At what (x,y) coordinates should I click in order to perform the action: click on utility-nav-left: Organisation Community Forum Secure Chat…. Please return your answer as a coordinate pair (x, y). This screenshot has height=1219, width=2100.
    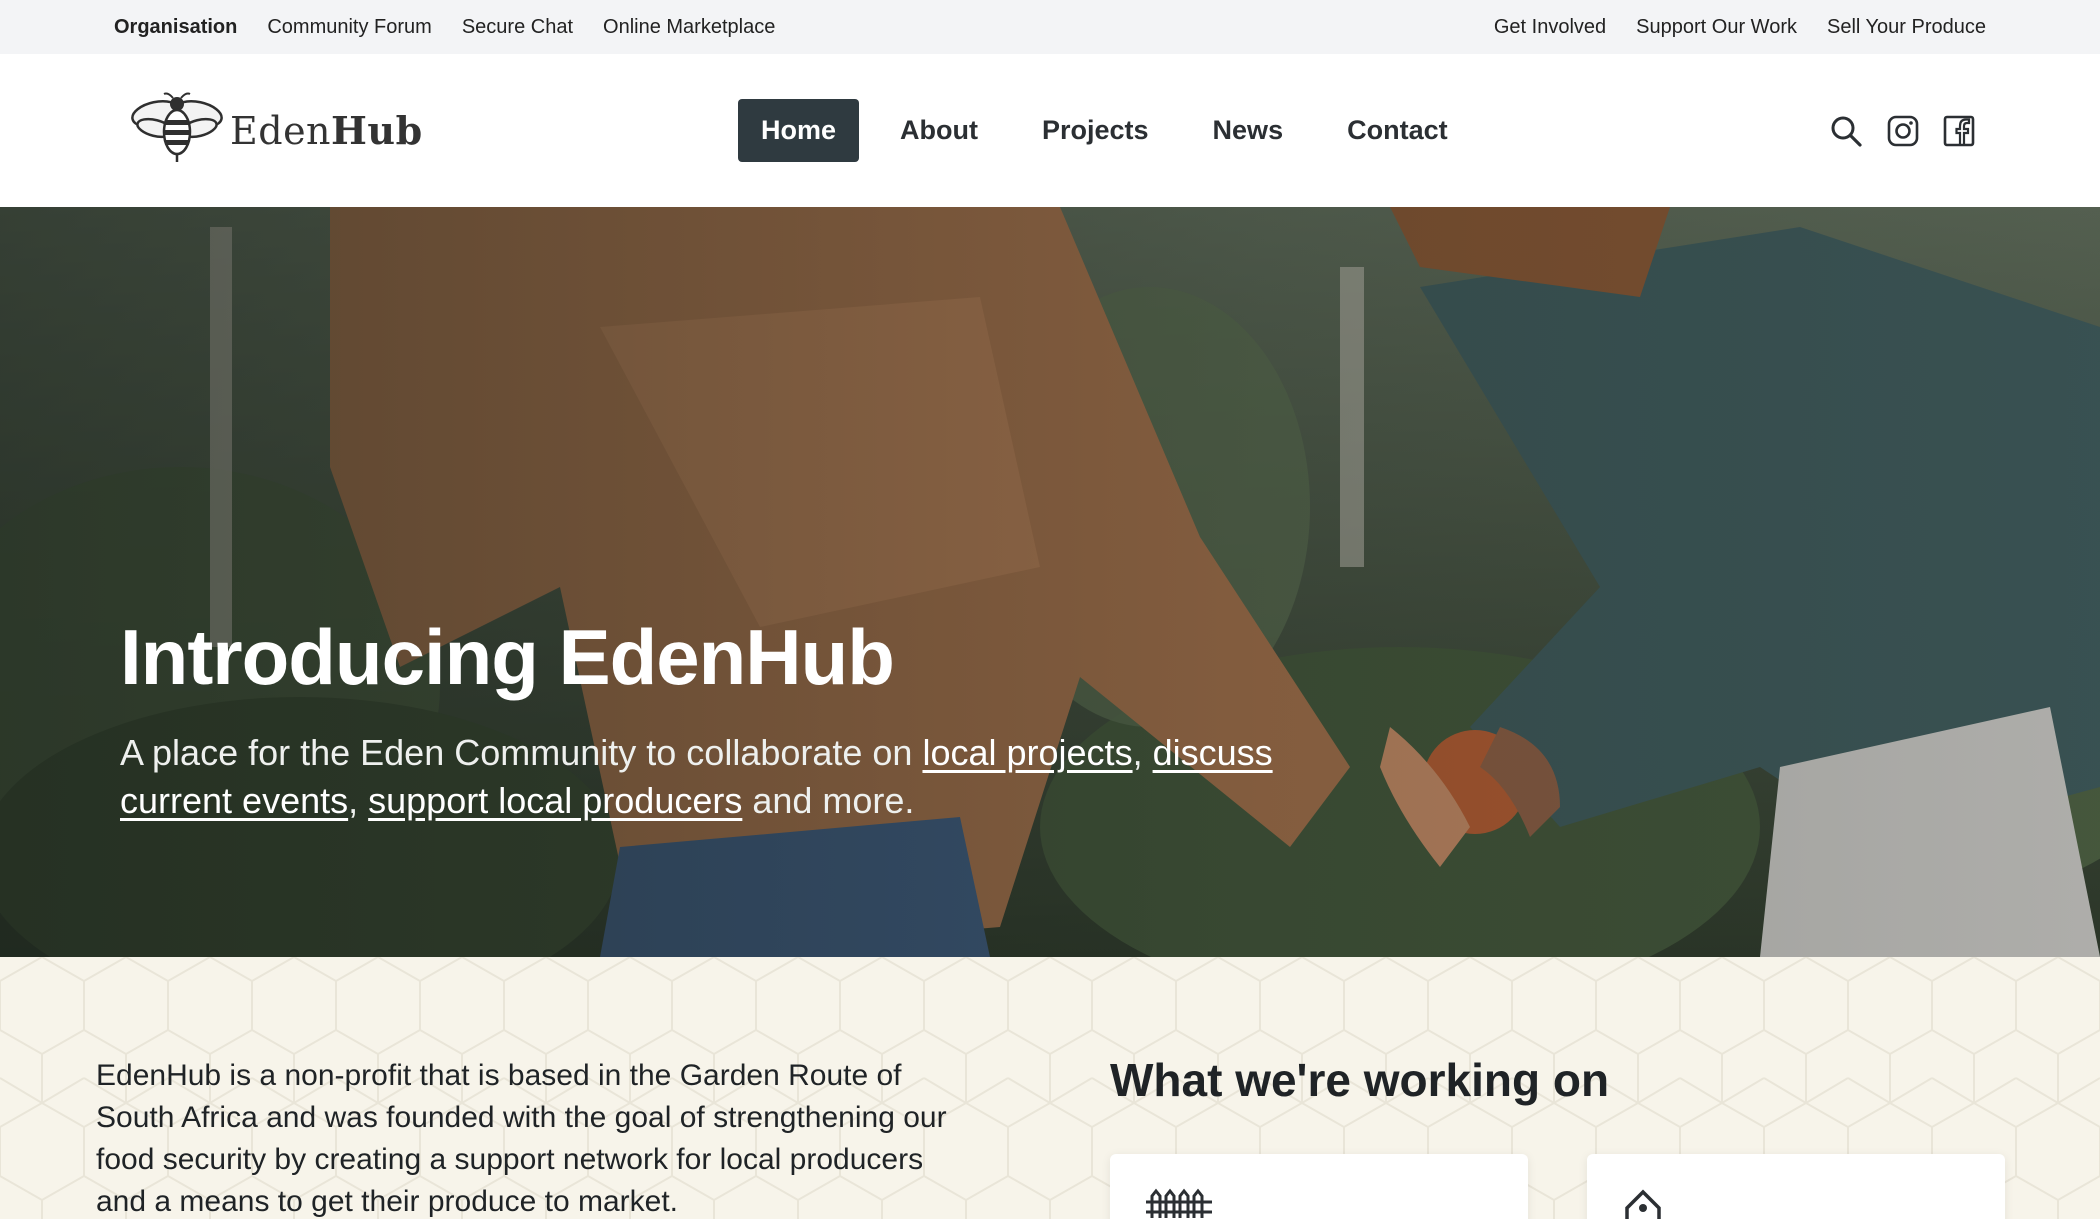
    Looking at the image, I should click on (444, 27).